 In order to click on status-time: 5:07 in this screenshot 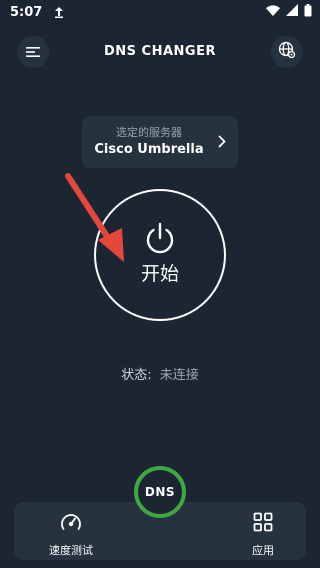, I will do `click(26, 12)`.